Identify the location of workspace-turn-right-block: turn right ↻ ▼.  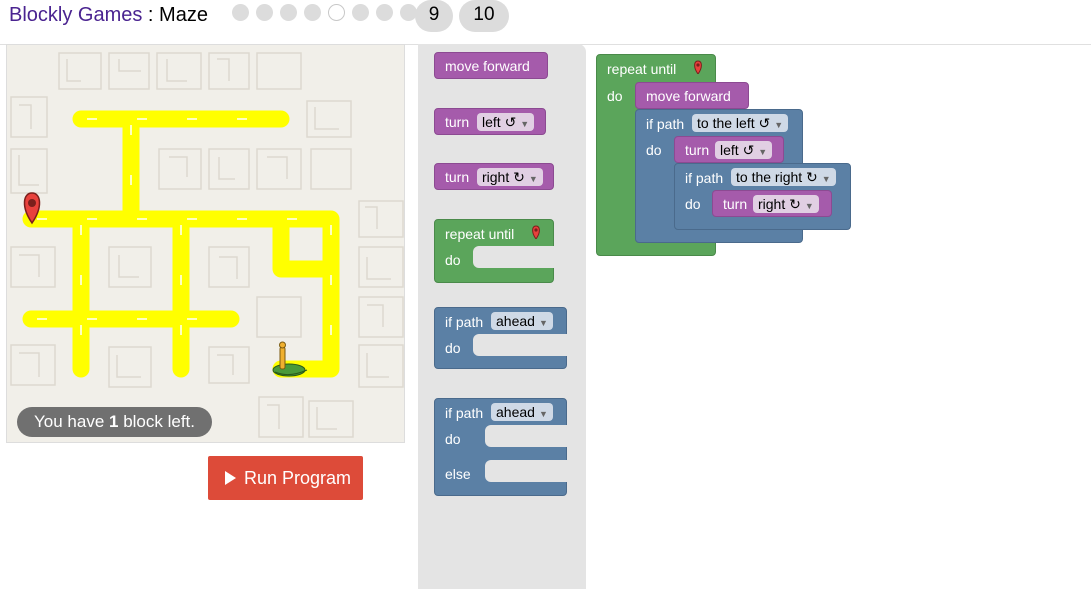
(772, 203).